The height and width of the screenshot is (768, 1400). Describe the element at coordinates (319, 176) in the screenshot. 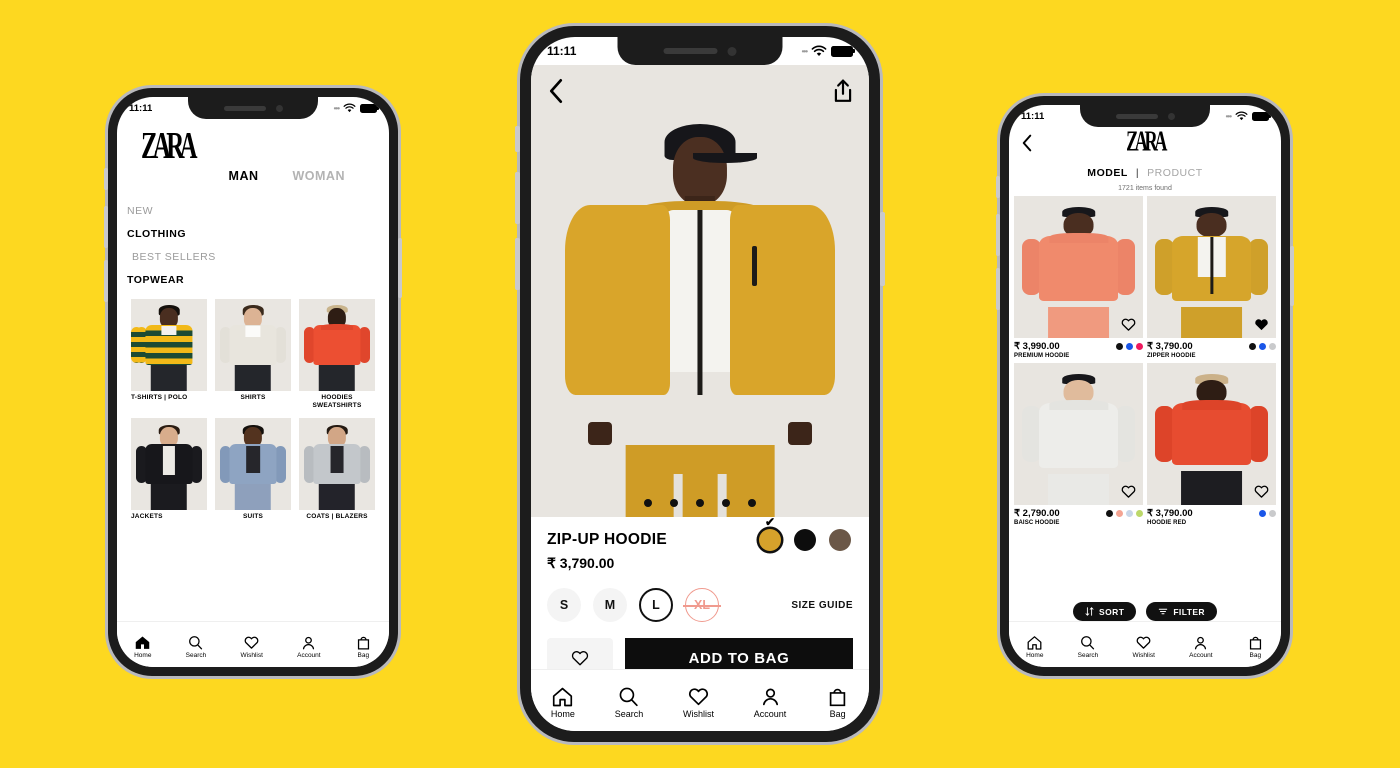

I see `gender-tab-woman: WOMAN` at that location.